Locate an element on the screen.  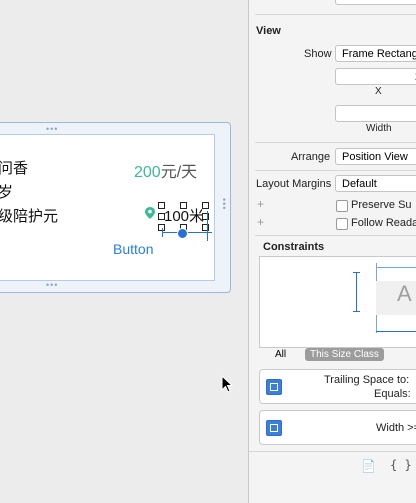
constraints-section-header: Constraints is located at coordinates (294, 247).